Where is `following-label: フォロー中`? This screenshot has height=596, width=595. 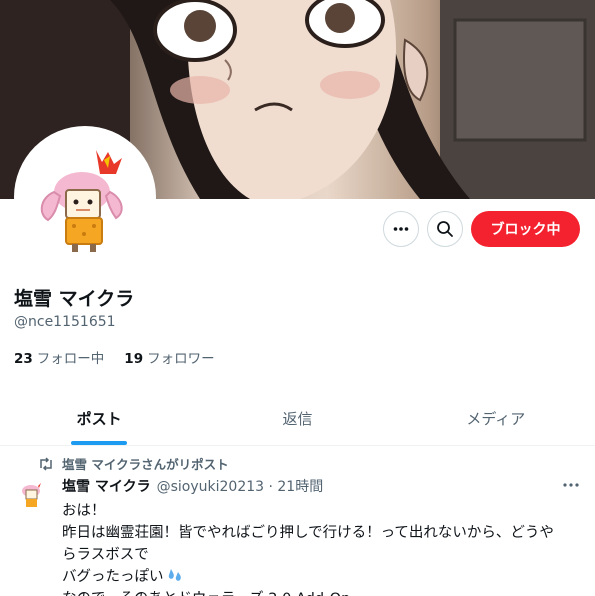
following-label: フォロー中 is located at coordinates (70, 359).